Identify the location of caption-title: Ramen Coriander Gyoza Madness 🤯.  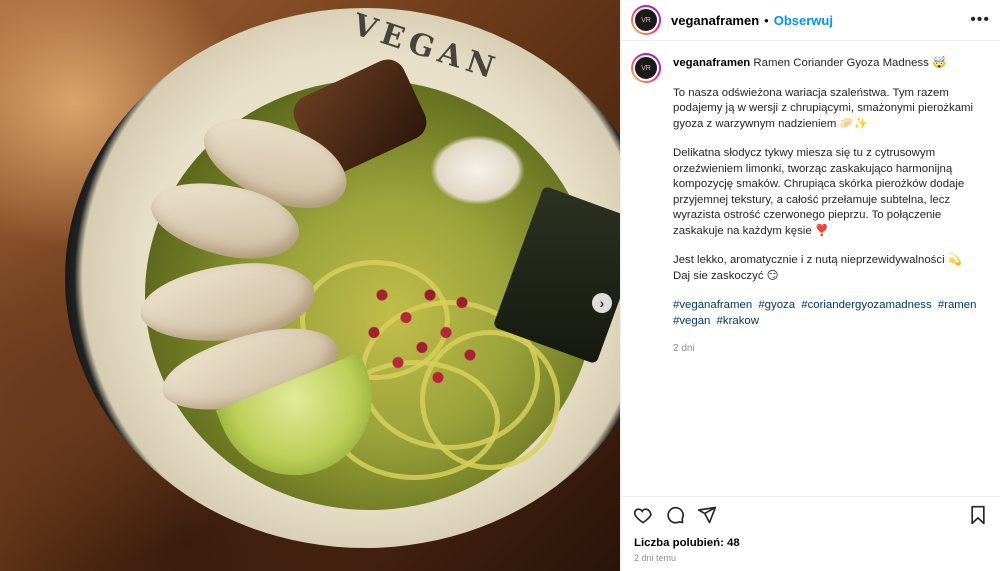
(850, 63).